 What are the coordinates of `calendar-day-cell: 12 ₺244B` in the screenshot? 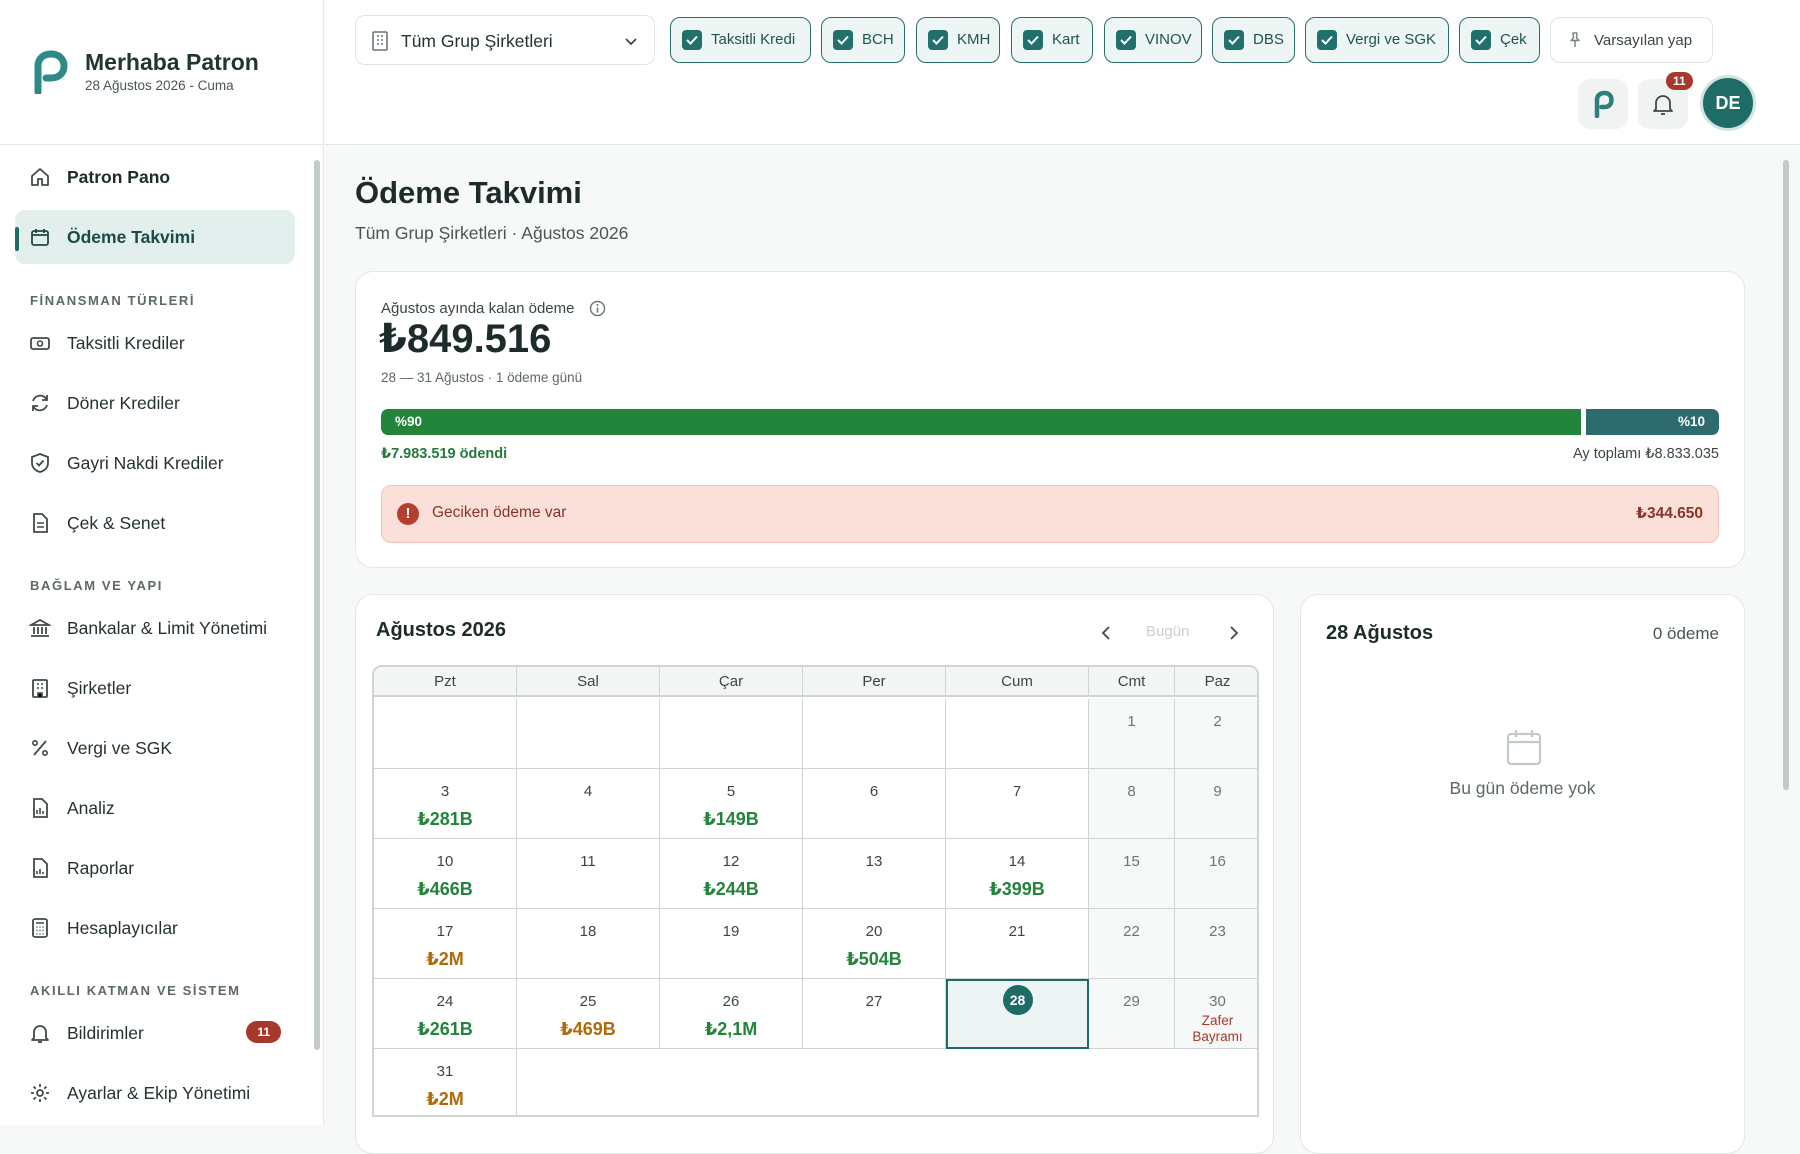 It's located at (731, 874).